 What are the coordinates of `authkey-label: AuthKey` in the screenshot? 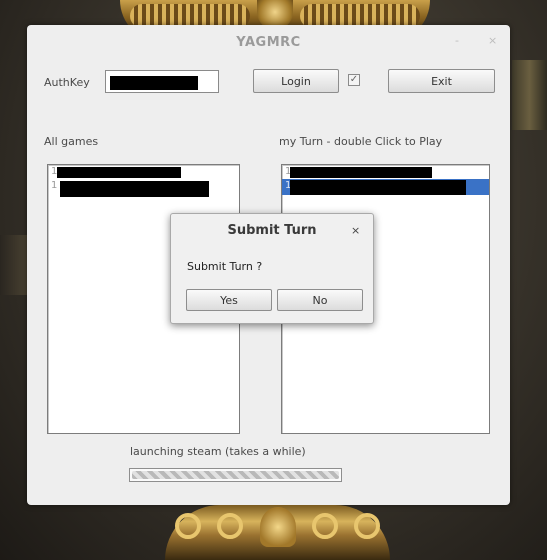 It's located at (67, 82).